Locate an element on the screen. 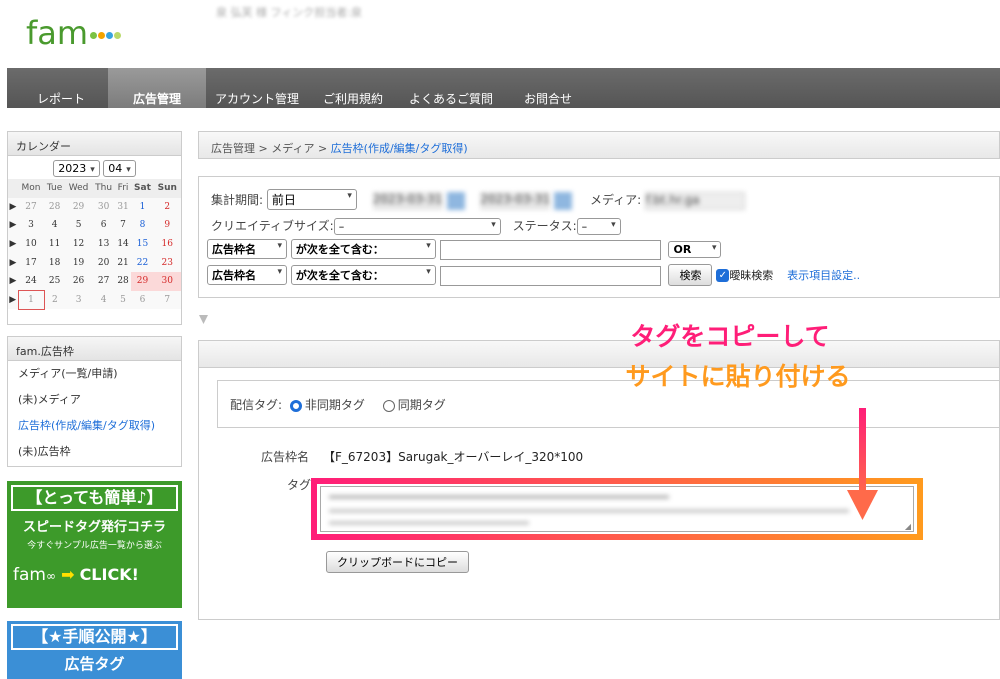 This screenshot has width=1000, height=679. calendar-day: 31 is located at coordinates (123, 207).